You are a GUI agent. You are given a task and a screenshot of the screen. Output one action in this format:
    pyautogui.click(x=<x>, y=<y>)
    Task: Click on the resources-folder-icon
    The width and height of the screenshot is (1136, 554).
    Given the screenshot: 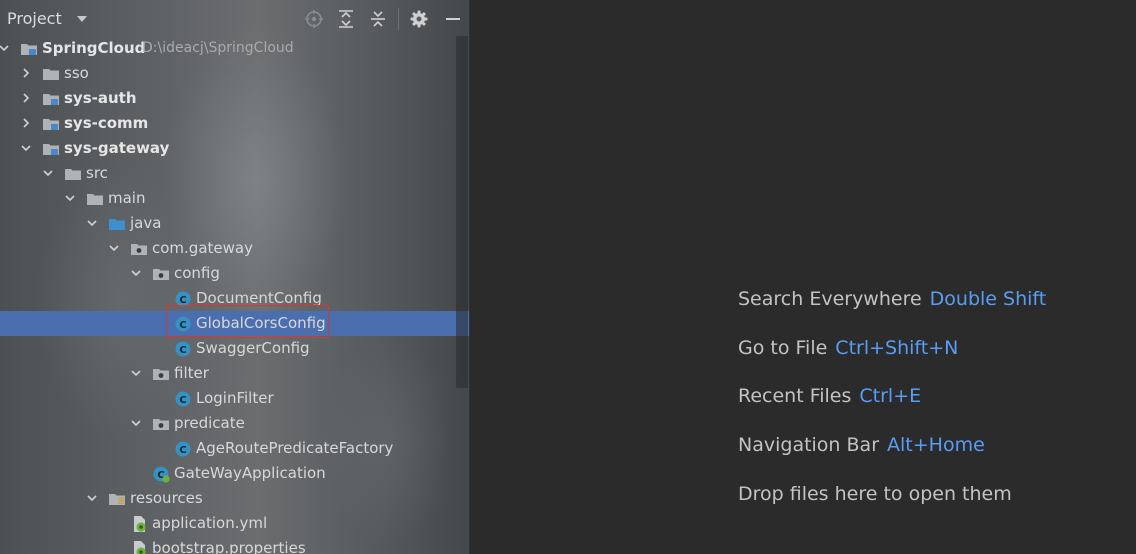 What is the action you would take?
    pyautogui.click(x=117, y=499)
    